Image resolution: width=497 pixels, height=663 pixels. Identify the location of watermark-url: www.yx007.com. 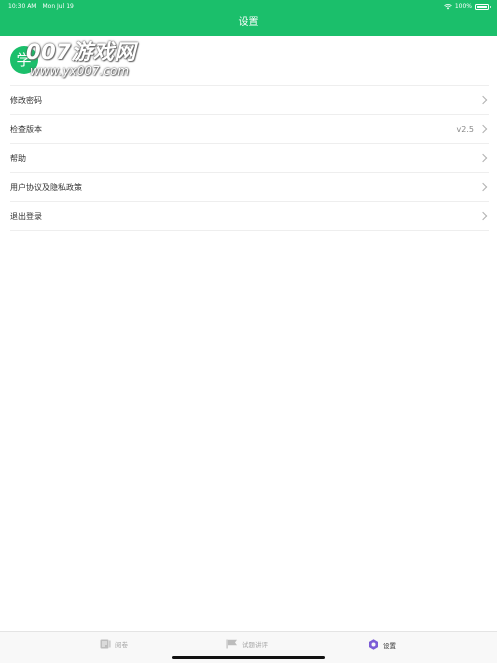
(80, 71).